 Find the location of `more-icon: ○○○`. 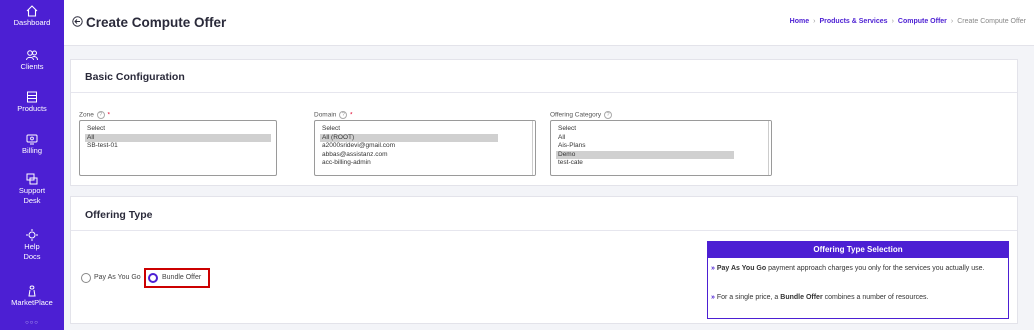

more-icon: ○○○ is located at coordinates (32, 323).